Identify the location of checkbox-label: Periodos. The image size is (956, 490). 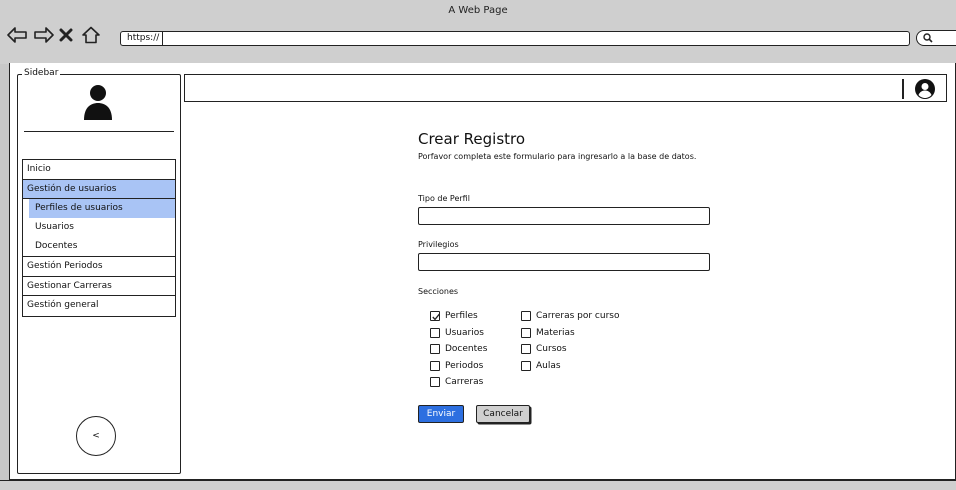
(464, 365).